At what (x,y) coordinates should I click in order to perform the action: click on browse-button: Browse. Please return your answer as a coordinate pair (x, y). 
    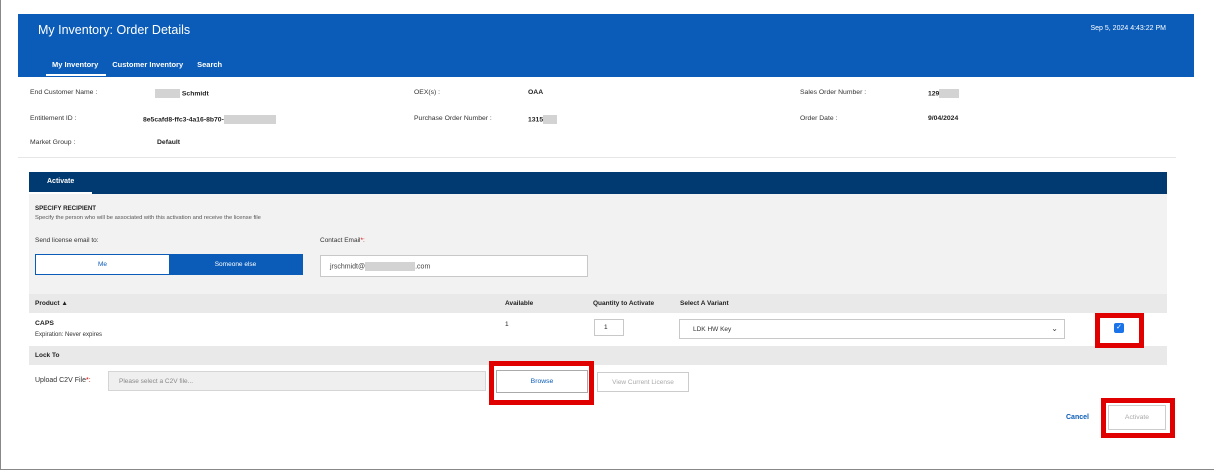
    Looking at the image, I should click on (542, 381).